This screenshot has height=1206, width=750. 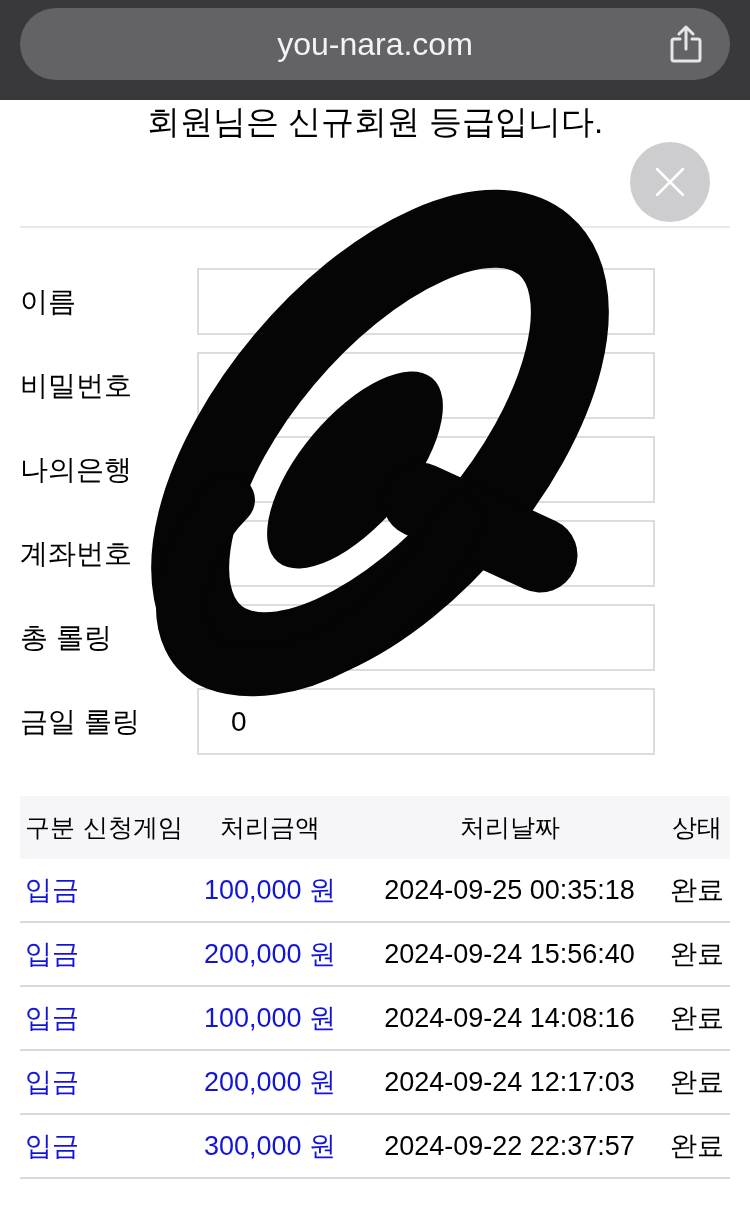 I want to click on input-field, so click(x=426, y=301).